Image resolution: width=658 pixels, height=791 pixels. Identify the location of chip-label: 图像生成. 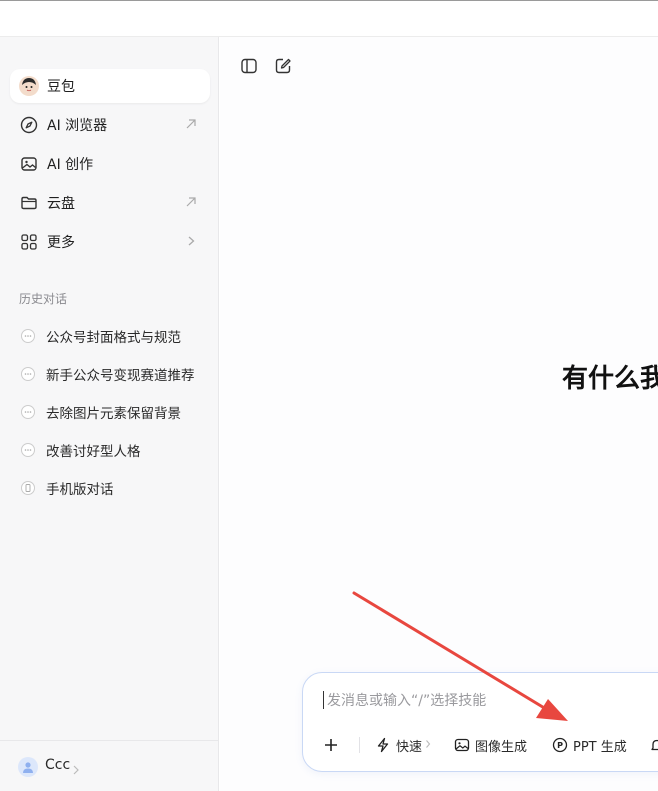
(501, 747).